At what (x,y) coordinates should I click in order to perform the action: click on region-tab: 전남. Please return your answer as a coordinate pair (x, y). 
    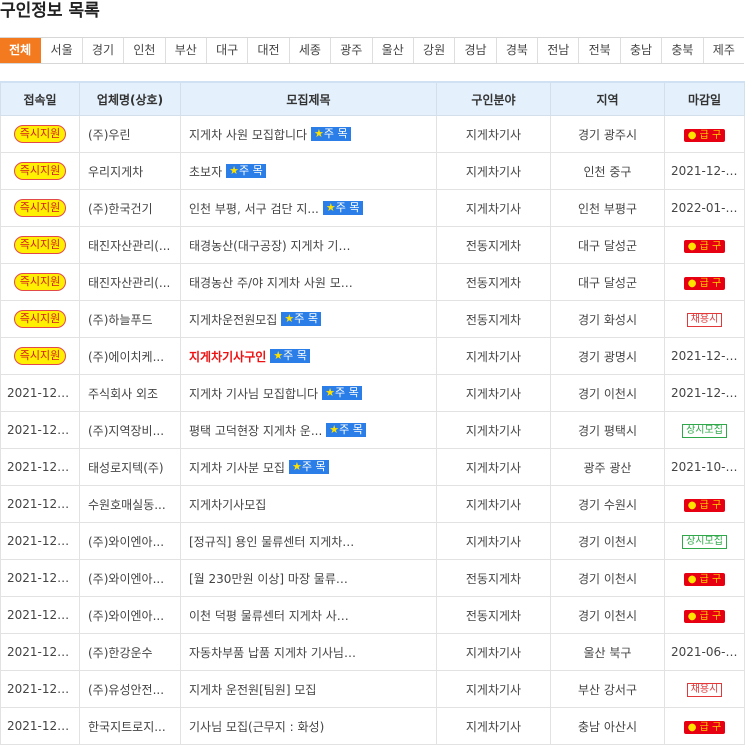
    Looking at the image, I should click on (559, 50).